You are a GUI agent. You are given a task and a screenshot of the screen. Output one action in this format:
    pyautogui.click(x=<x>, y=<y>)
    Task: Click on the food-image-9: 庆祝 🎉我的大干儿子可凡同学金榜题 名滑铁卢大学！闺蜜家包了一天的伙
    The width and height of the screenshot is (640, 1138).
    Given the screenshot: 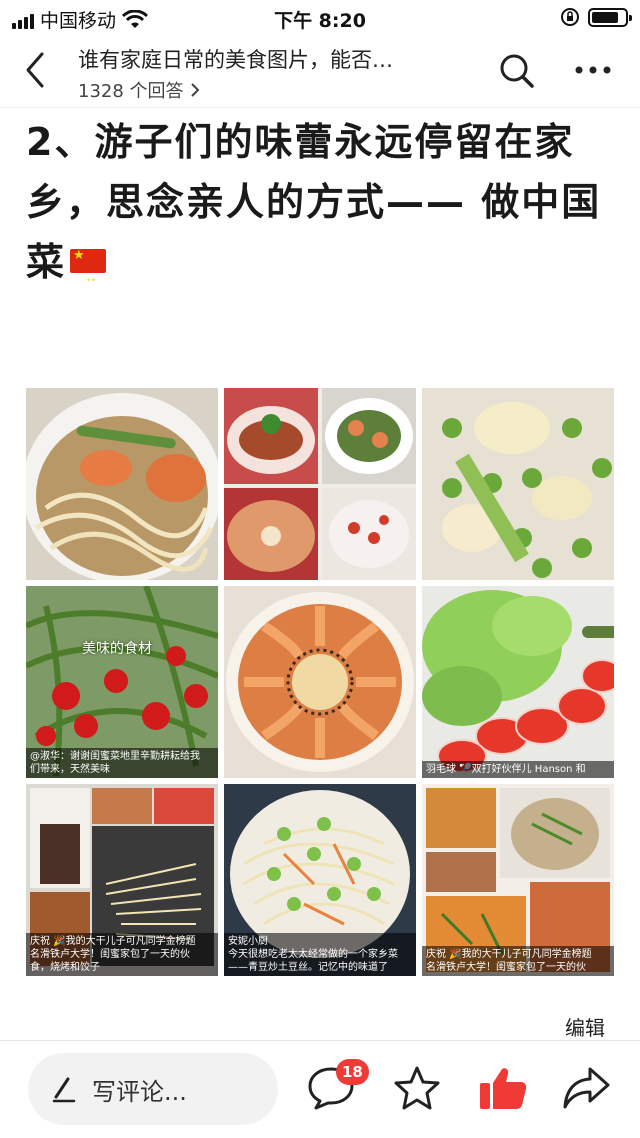 What is the action you would take?
    pyautogui.click(x=518, y=880)
    